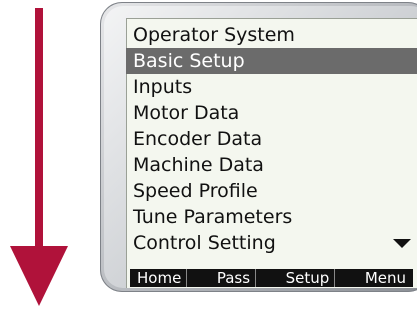 This screenshot has width=417, height=311. What do you see at coordinates (271, 191) in the screenshot?
I see `menu-item-speed-profile: Speed Profile` at bounding box center [271, 191].